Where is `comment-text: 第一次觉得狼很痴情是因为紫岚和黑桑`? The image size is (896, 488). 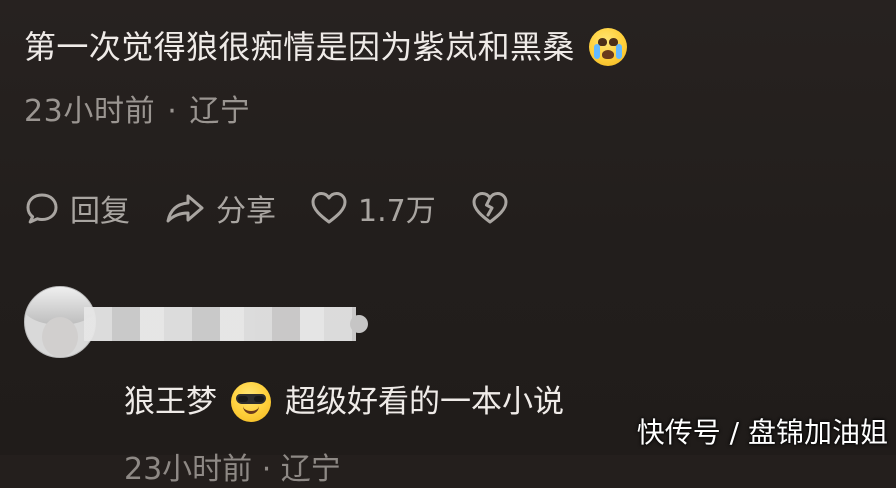
comment-text: 第一次觉得狼很痴情是因为紫岚和黑桑 is located at coordinates (299, 47).